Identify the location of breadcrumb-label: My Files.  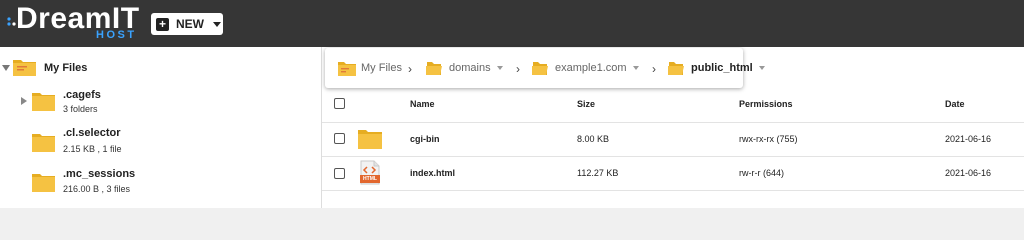
(381, 68).